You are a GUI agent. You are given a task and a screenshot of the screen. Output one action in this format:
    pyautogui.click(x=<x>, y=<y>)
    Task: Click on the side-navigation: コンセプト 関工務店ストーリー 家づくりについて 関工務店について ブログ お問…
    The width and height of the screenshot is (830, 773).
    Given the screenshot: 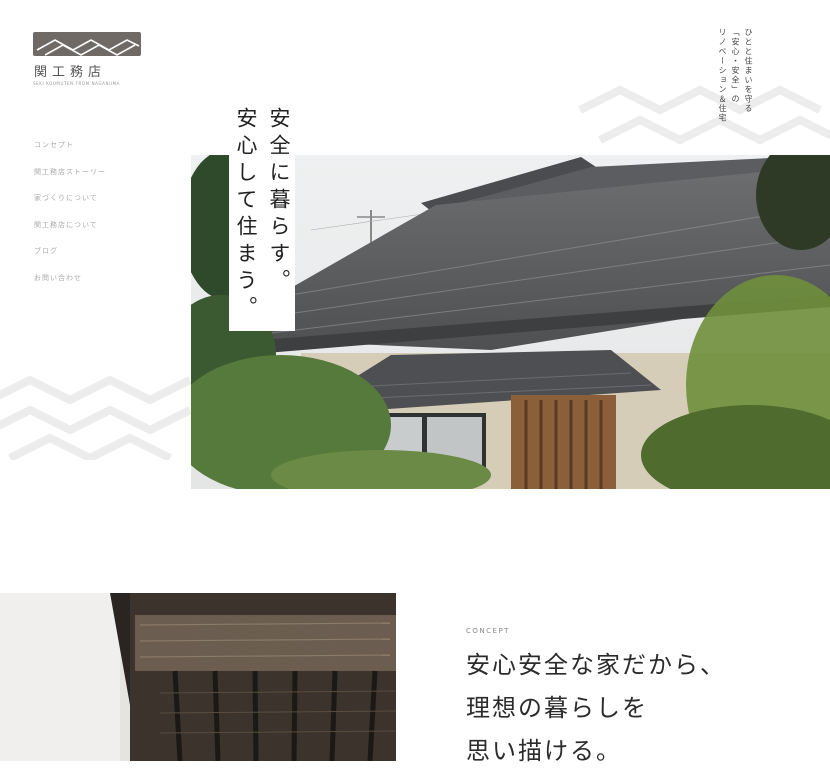 What is the action you would take?
    pyautogui.click(x=70, y=219)
    